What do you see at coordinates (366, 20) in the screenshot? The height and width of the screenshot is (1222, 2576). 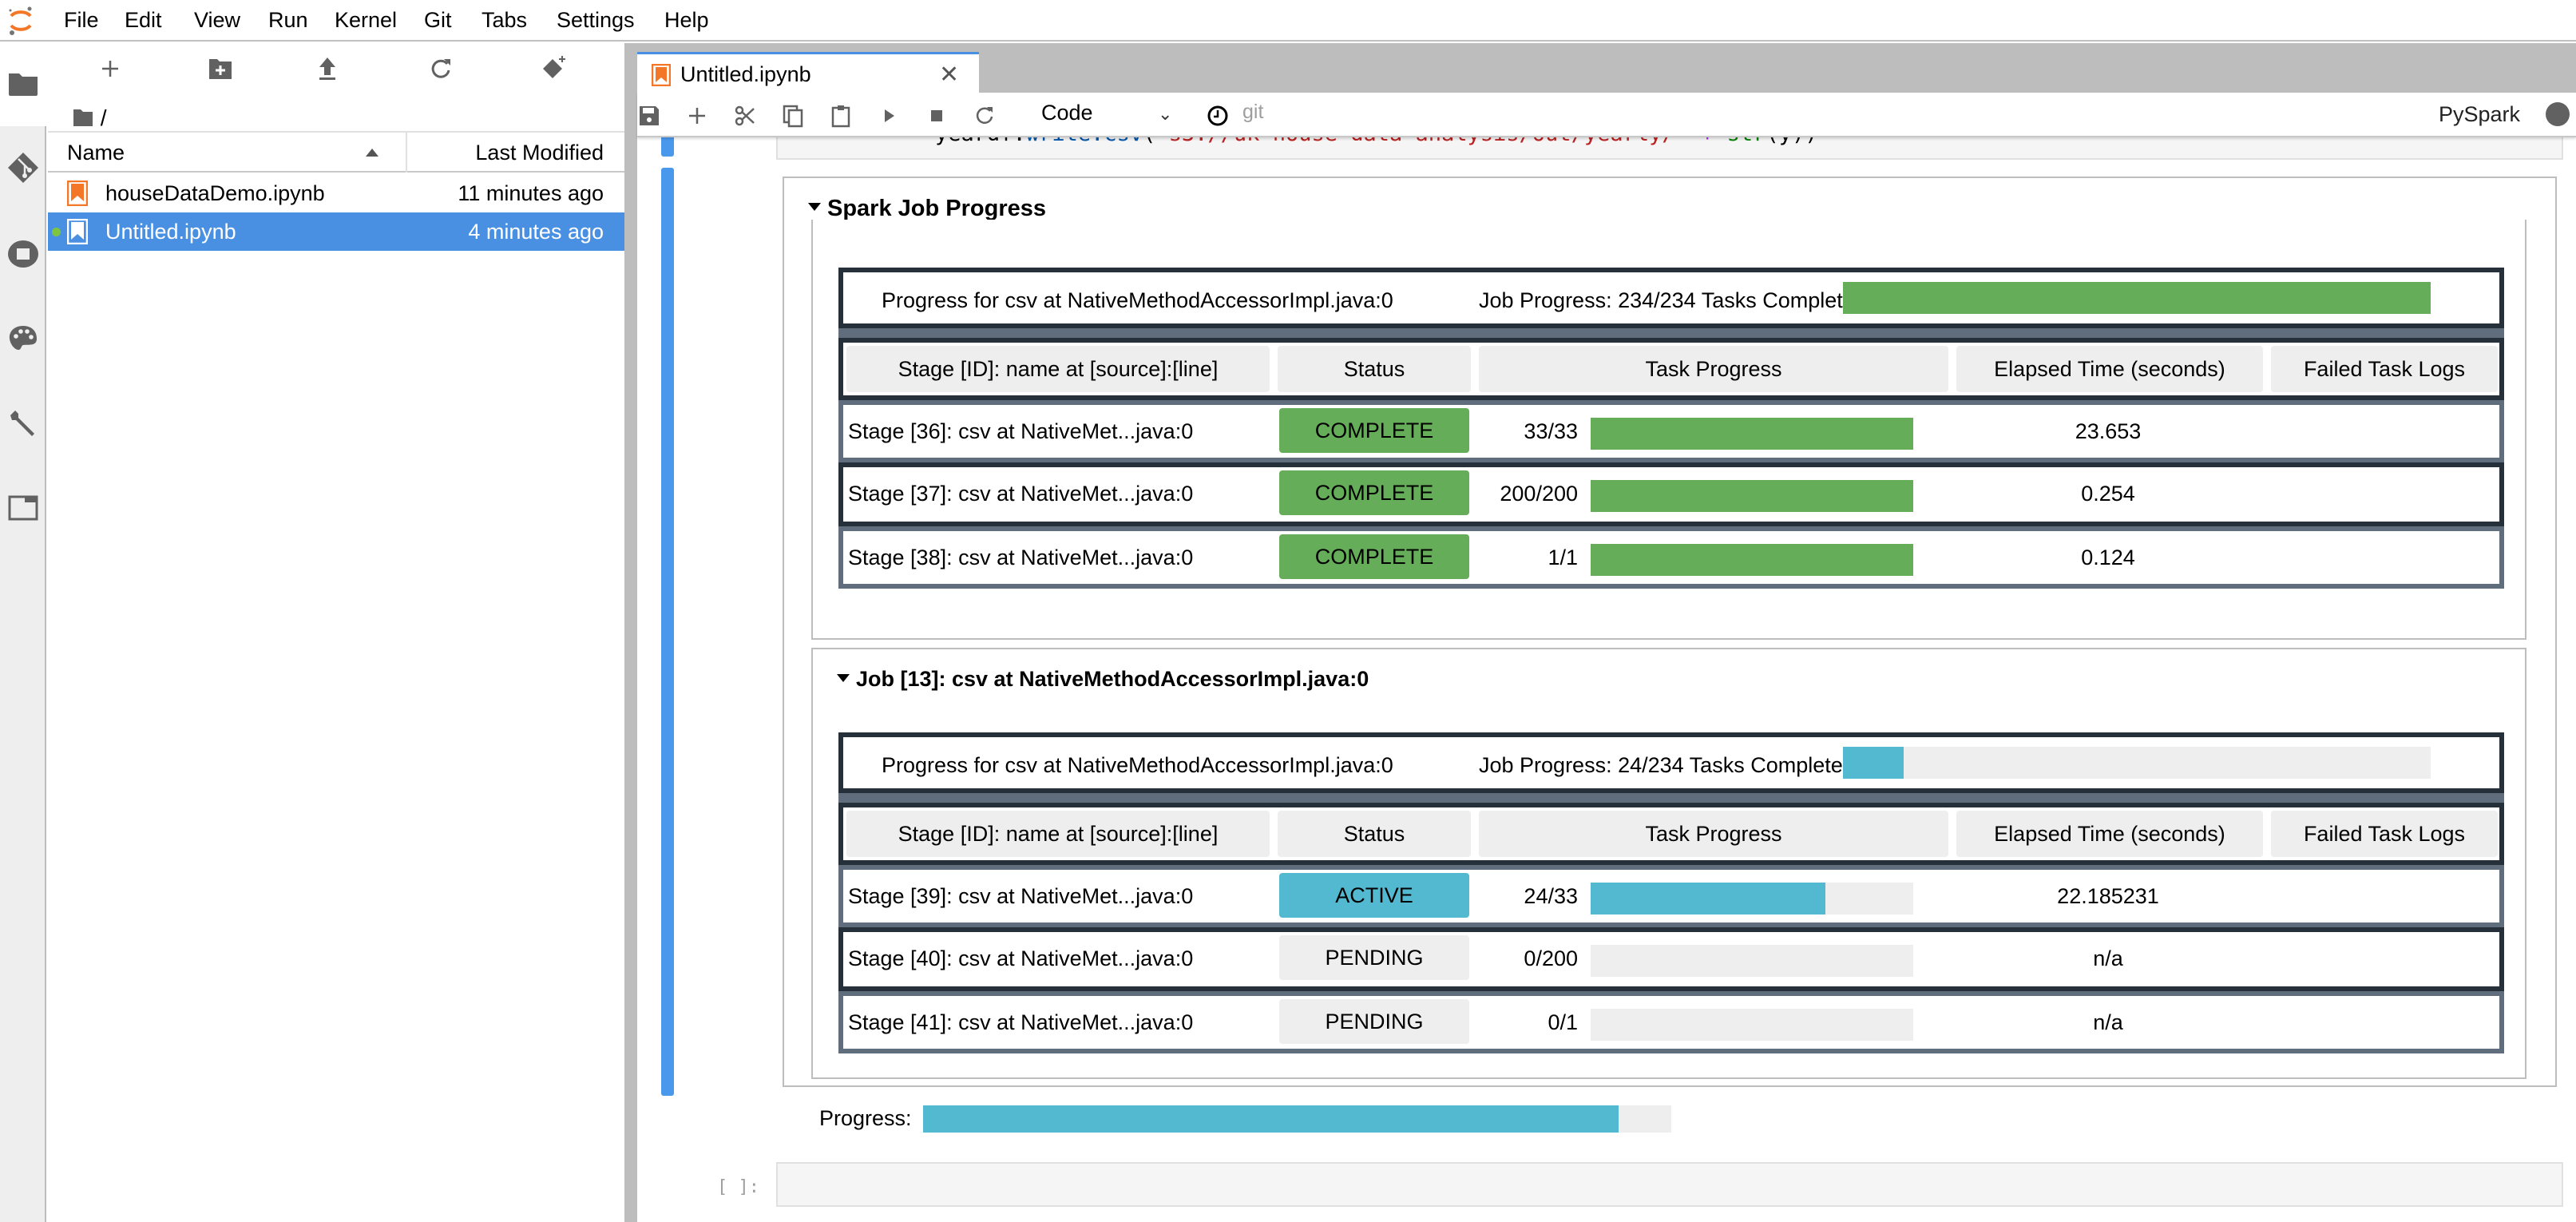 I see `menu-kernel: Kernel` at bounding box center [366, 20].